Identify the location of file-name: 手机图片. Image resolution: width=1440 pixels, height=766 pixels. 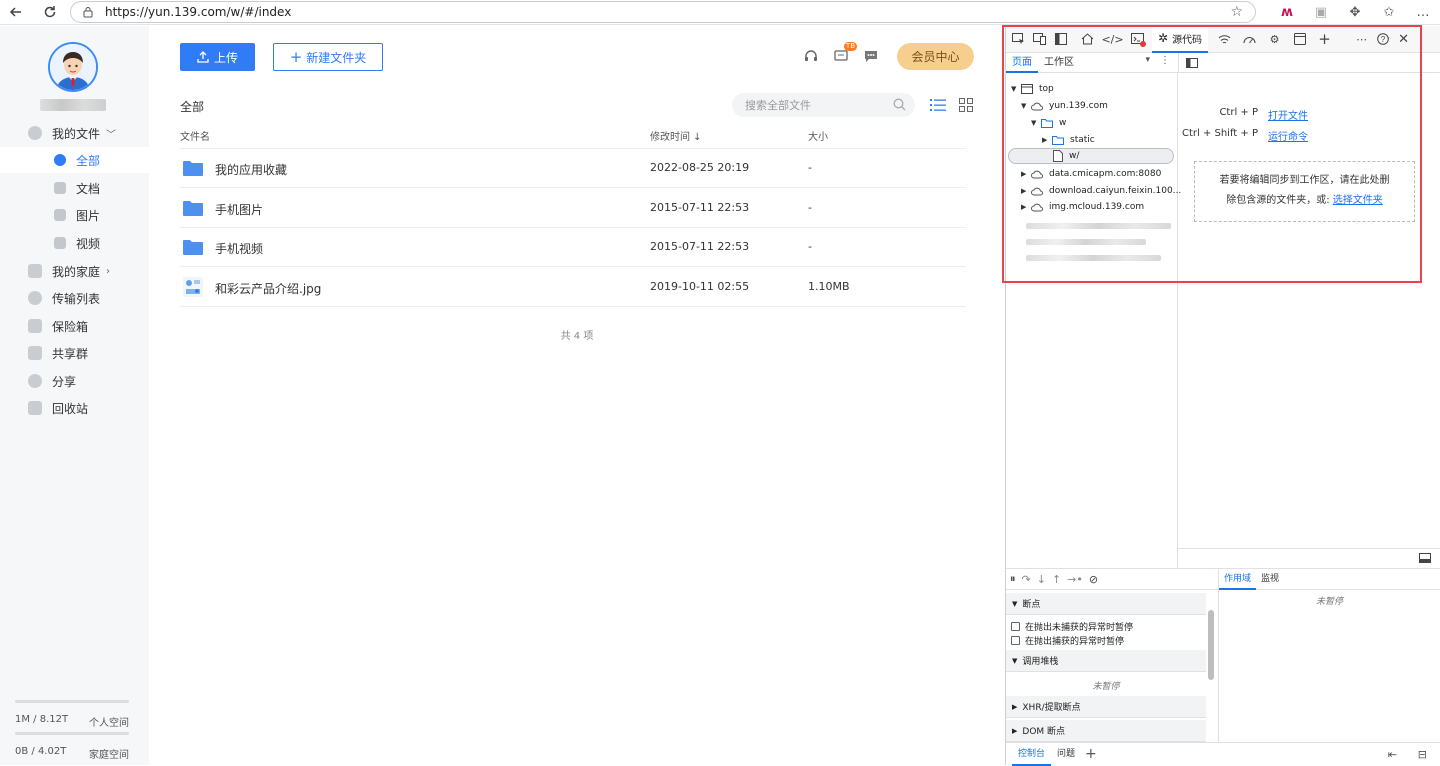
(239, 209).